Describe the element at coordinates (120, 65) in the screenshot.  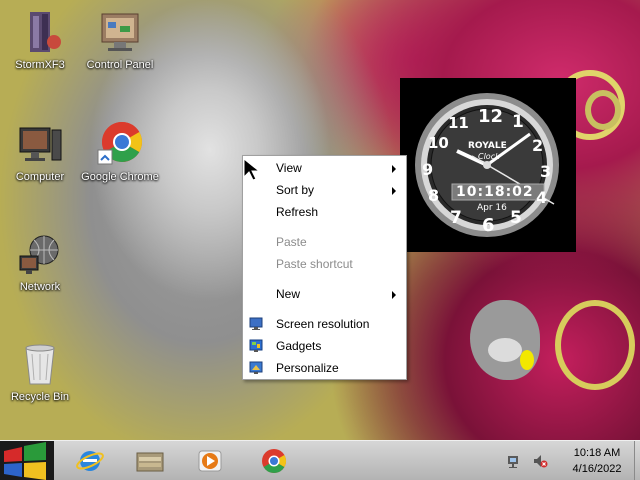
I see `desktop-icon-label: Control Panel` at that location.